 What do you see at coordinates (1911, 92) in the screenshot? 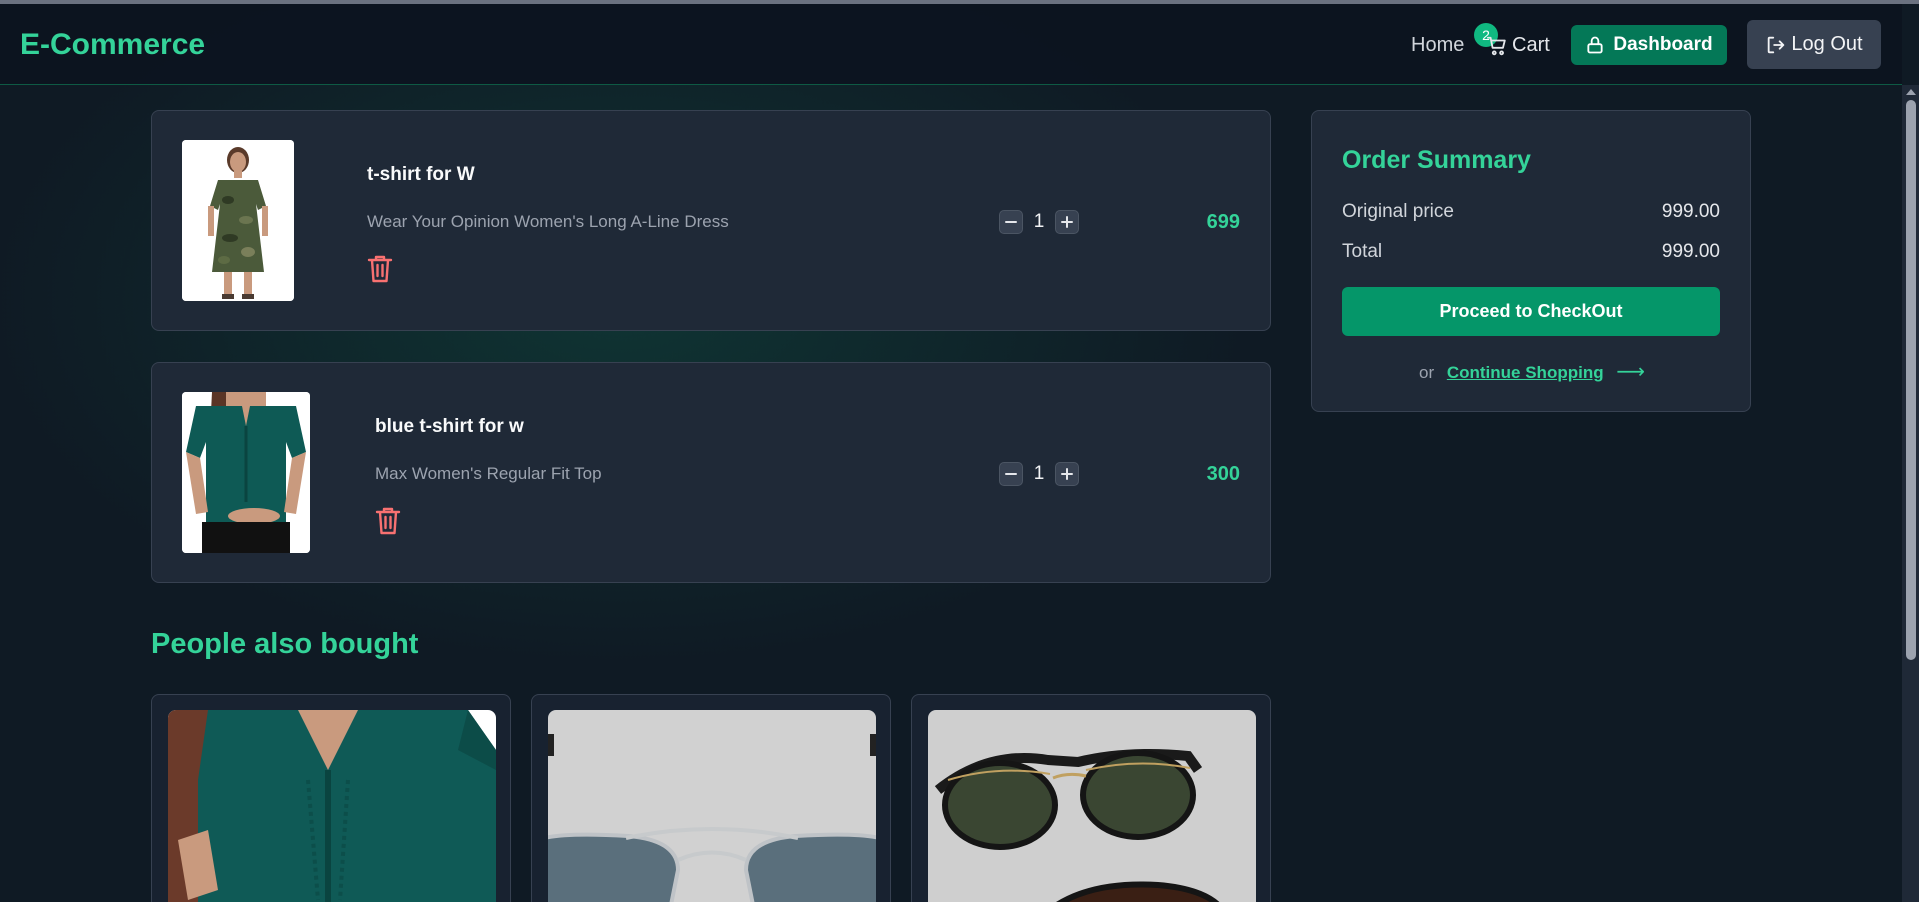
I see `scroll-up-arrow-icon` at bounding box center [1911, 92].